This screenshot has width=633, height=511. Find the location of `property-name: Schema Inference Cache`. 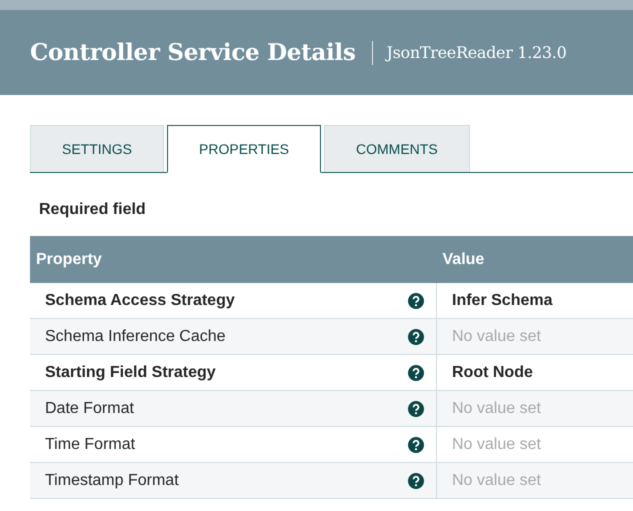

property-name: Schema Inference Cache is located at coordinates (135, 337).